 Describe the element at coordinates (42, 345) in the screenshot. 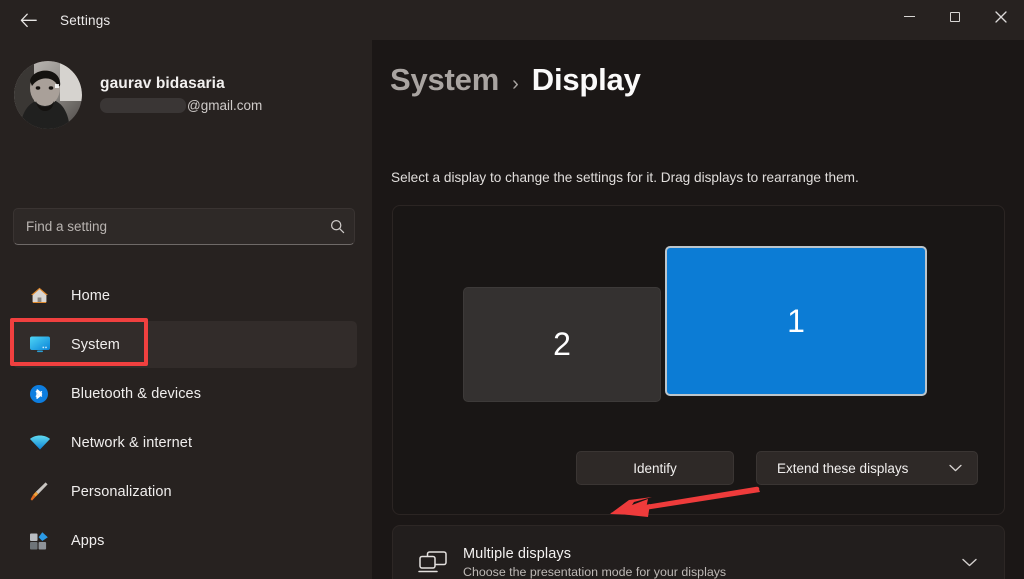

I see `system-monitor-icon` at that location.